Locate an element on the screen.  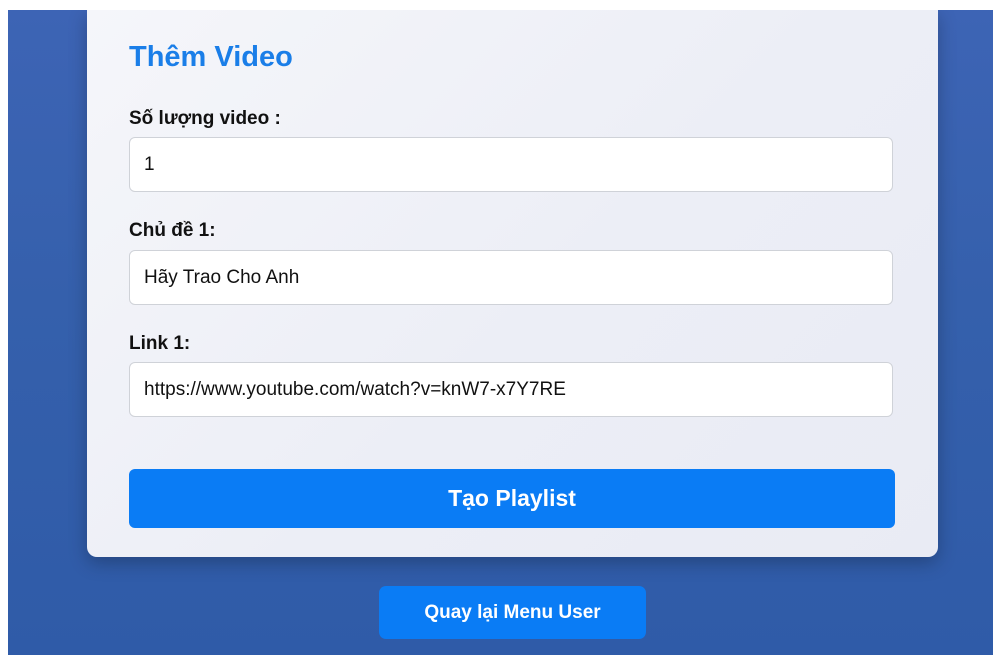
back-to-user-menu-button: Quay lại Menu User is located at coordinates (512, 612).